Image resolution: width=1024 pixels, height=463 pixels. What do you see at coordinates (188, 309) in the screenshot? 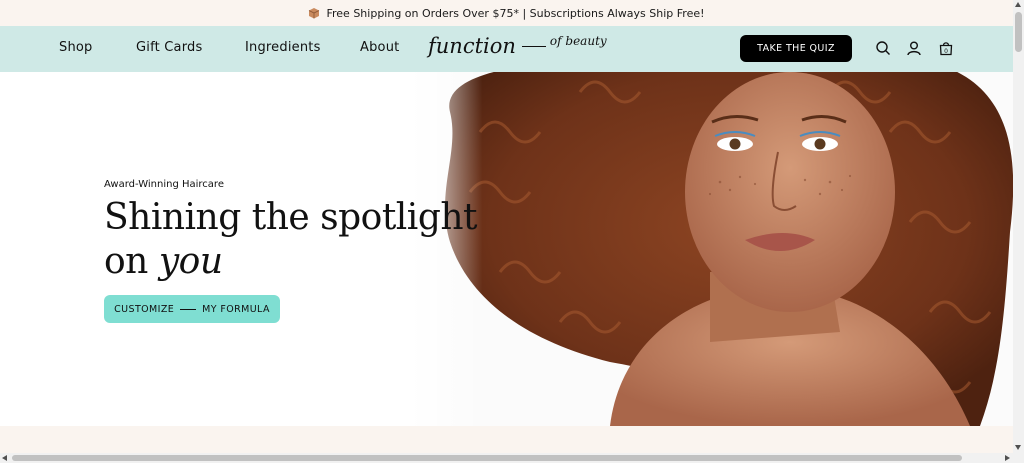
I see `cta-divider` at bounding box center [188, 309].